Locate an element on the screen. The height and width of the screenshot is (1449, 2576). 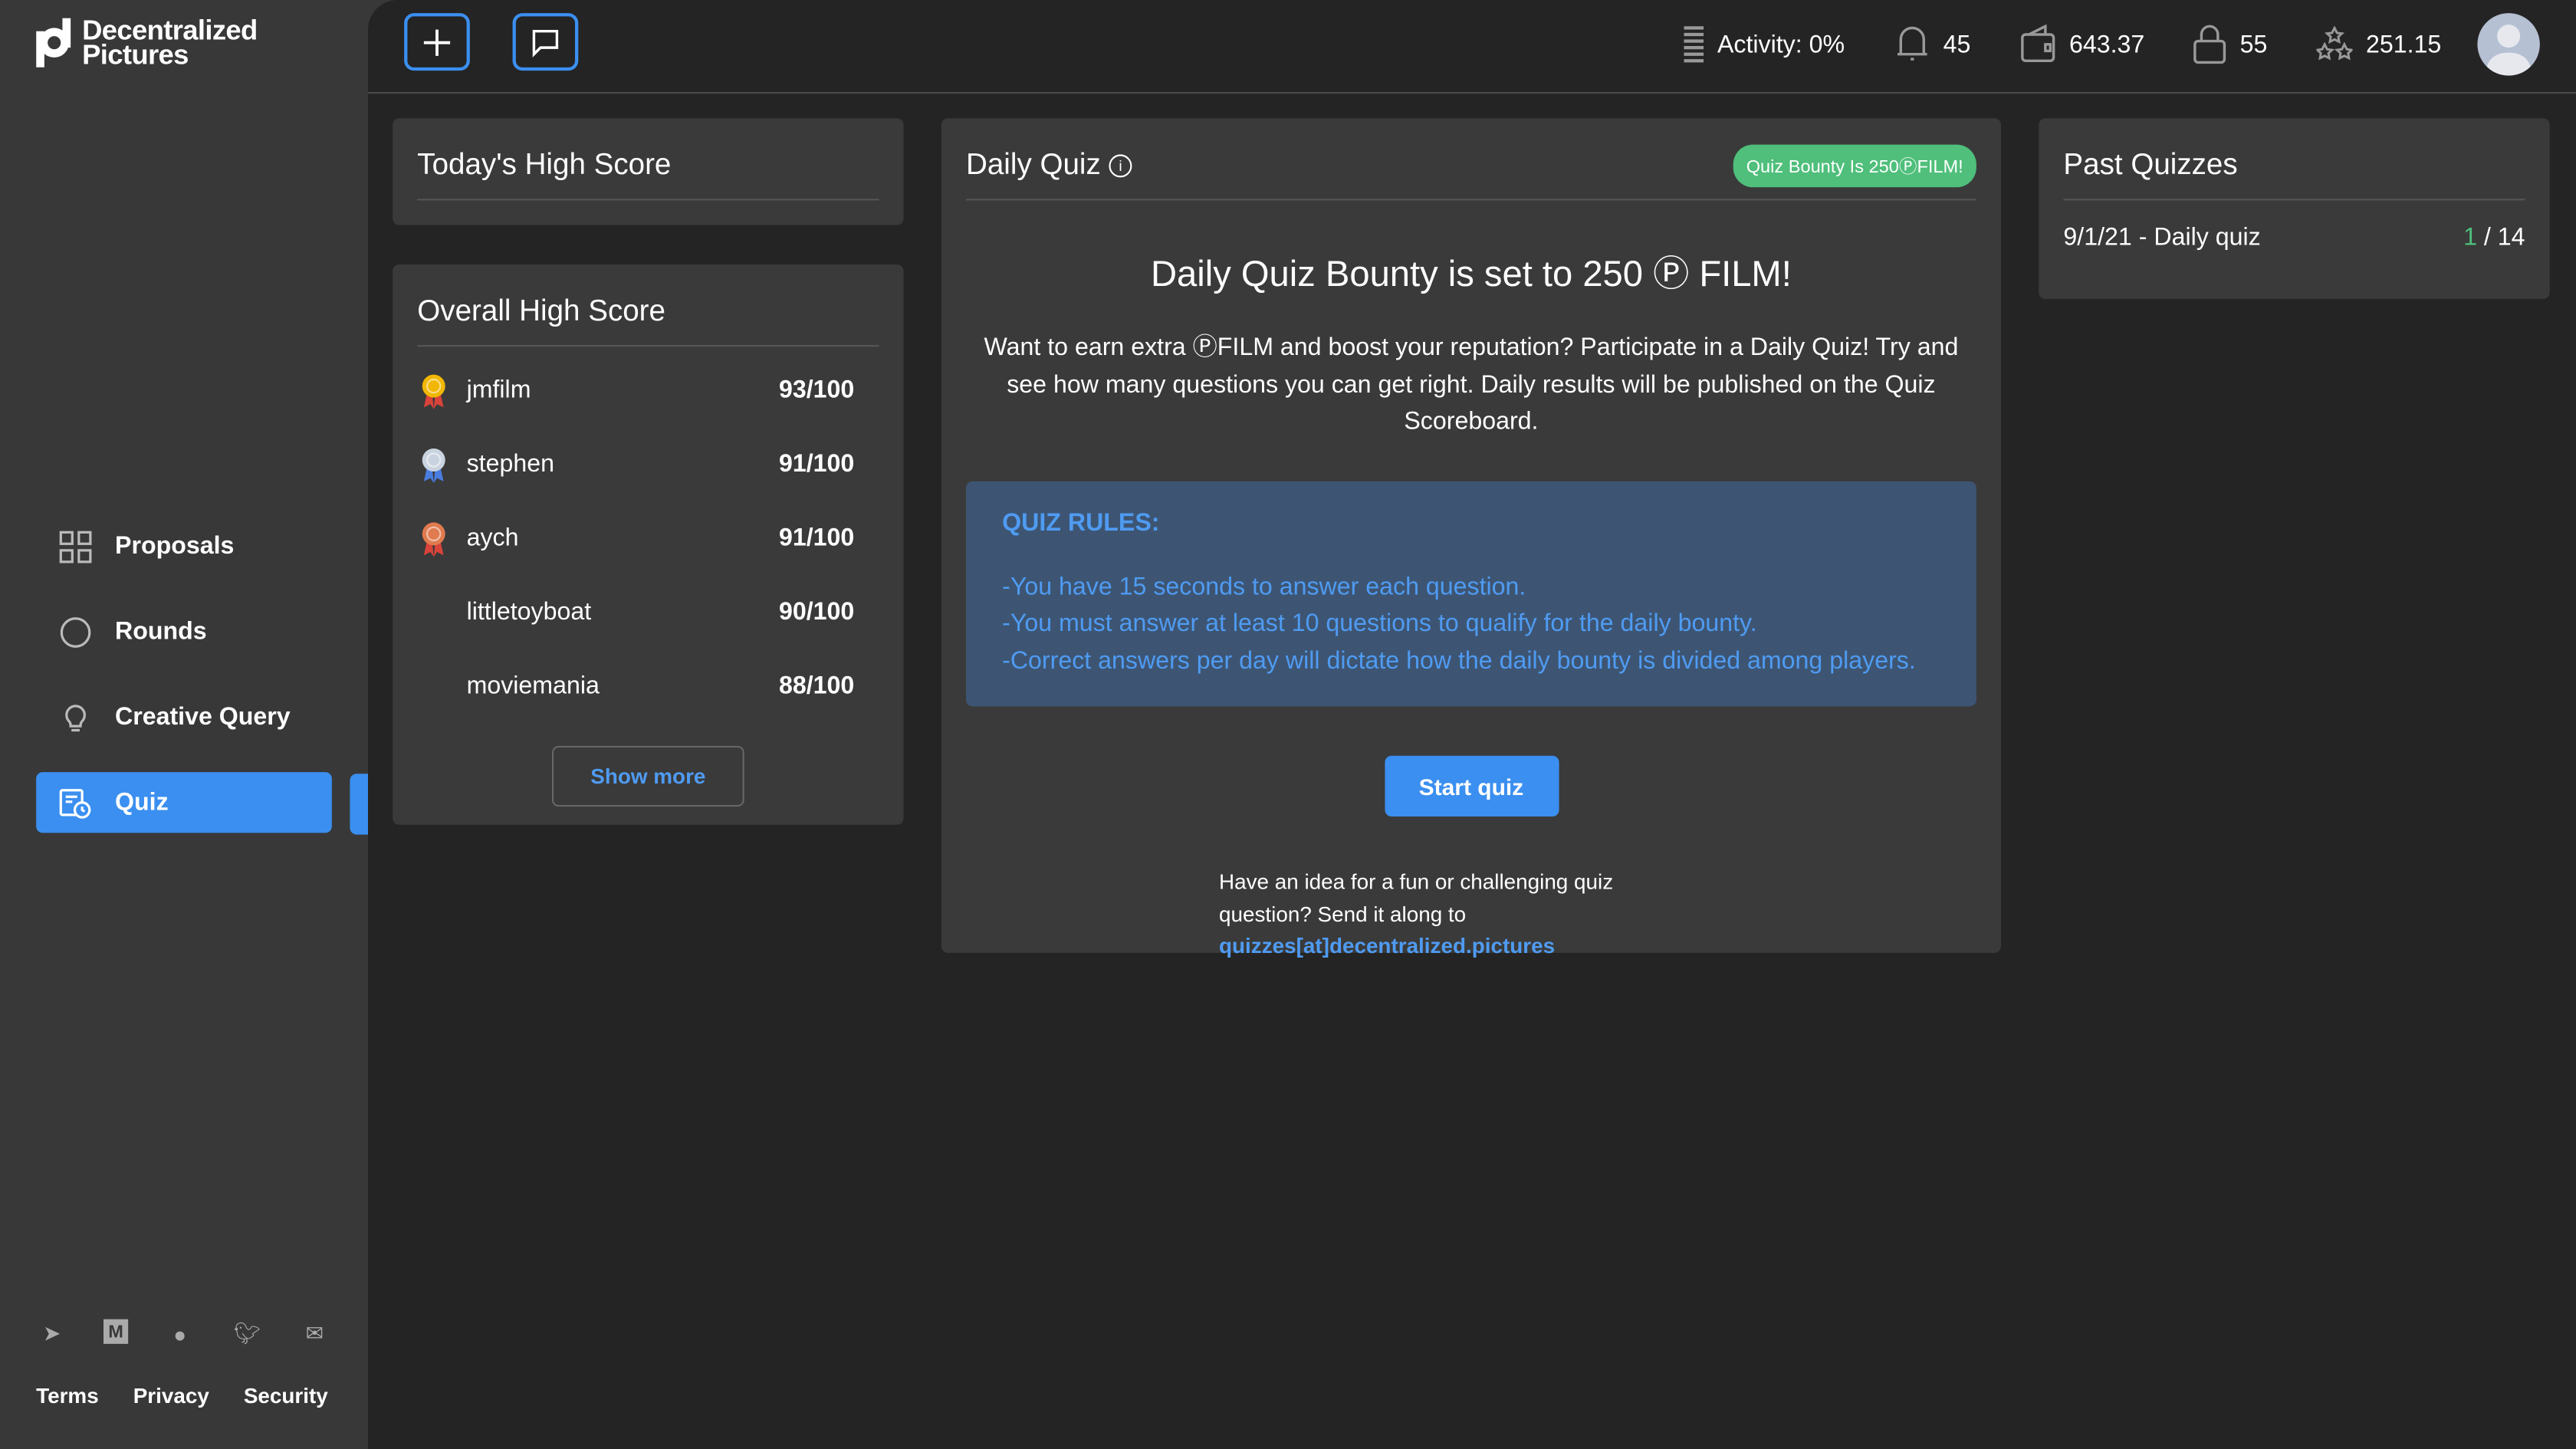
player-name: jmfilm is located at coordinates (499, 390).